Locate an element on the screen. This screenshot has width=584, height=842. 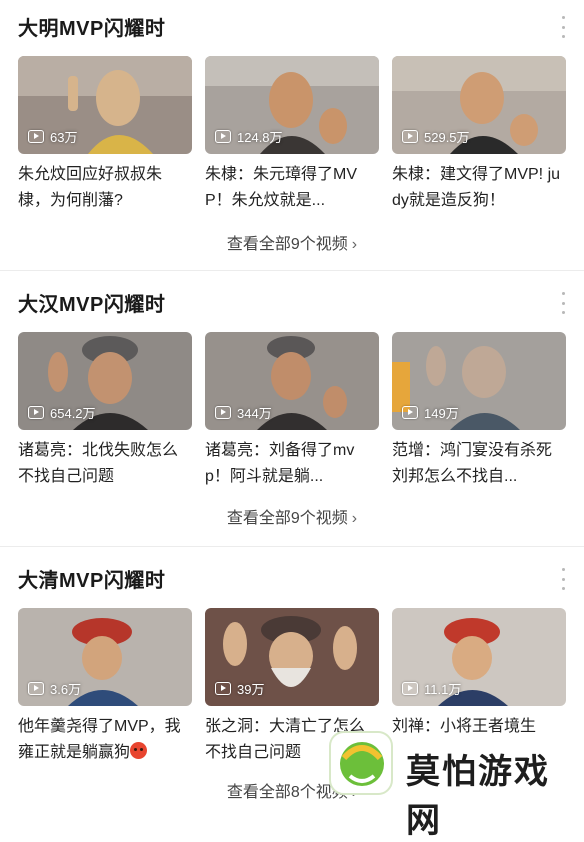
angry-emoji-icon is located at coordinates (139, 750).